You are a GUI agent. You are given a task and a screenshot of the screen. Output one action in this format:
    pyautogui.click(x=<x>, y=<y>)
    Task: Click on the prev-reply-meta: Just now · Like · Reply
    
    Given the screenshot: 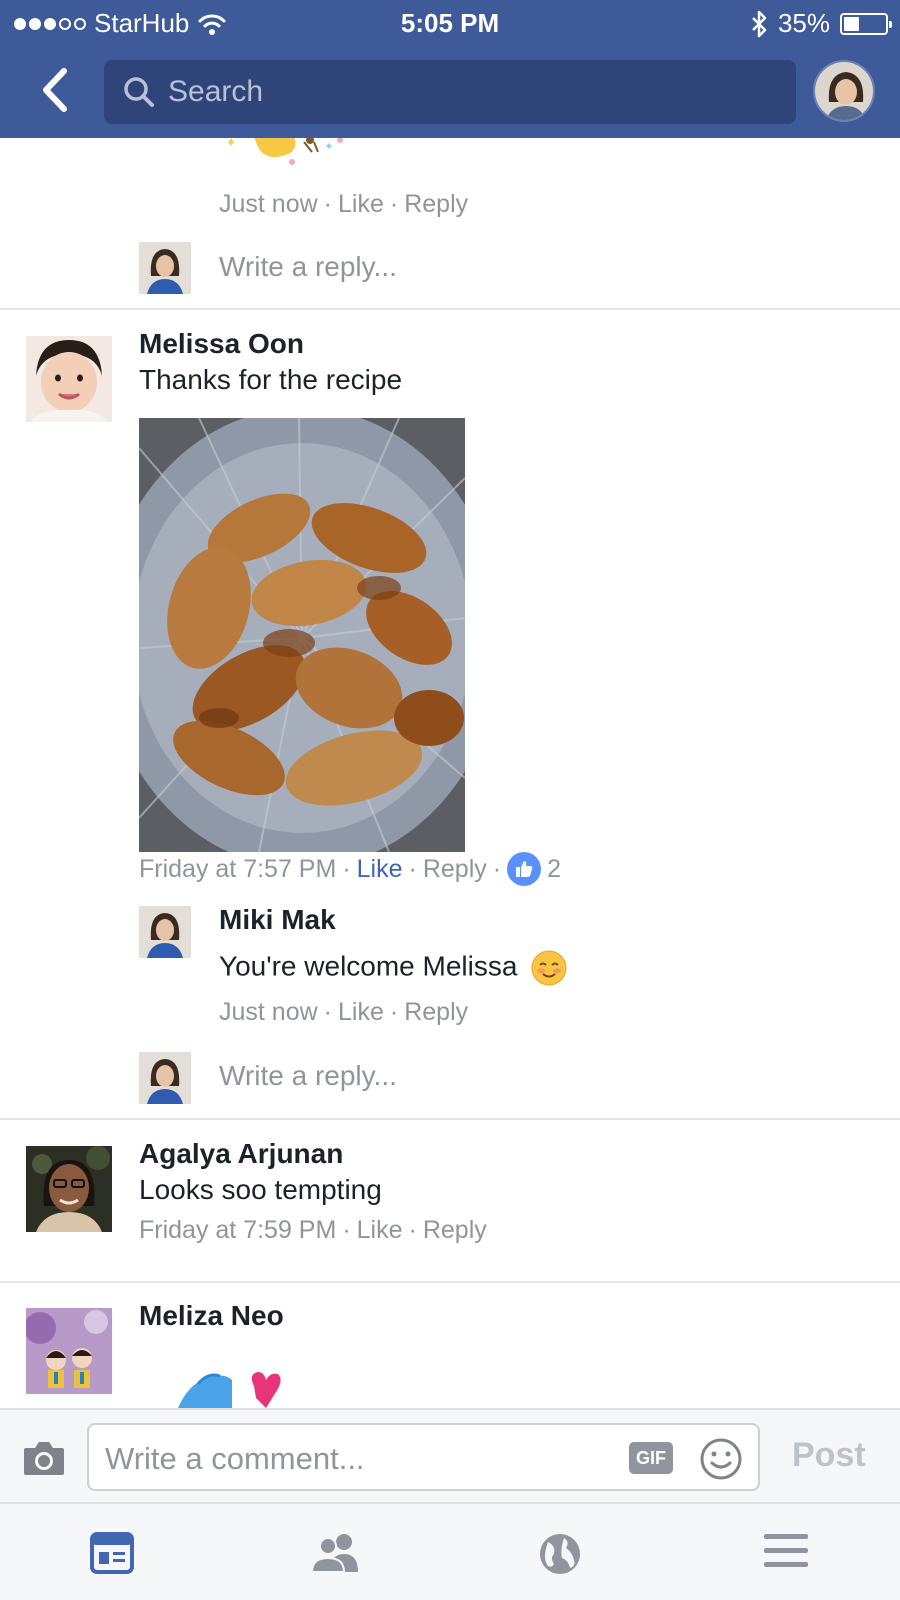 What is the action you would take?
    pyautogui.click(x=344, y=204)
    